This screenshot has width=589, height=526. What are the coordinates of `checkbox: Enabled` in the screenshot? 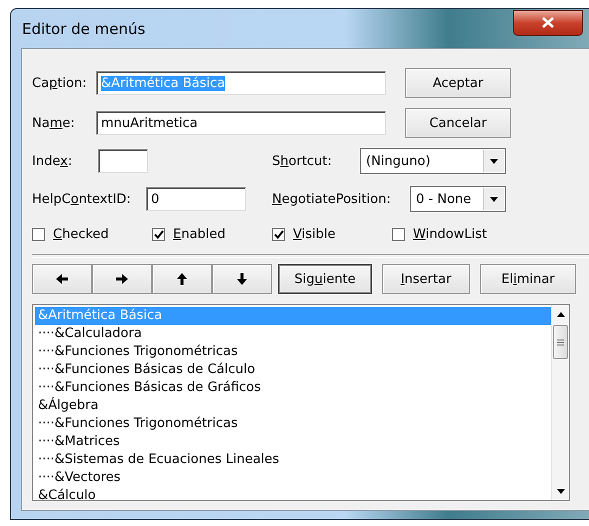 It's located at (212, 234).